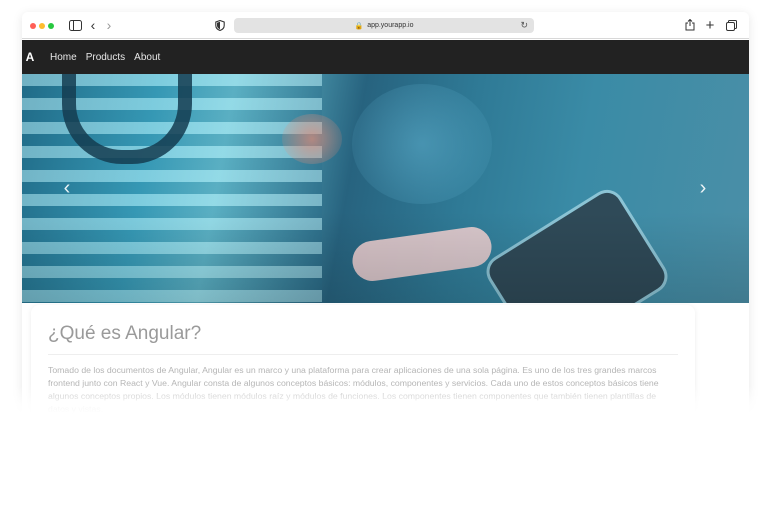 Image resolution: width=767 pixels, height=508 pixels. What do you see at coordinates (51, 26) in the screenshot?
I see `maximize-window-button` at bounding box center [51, 26].